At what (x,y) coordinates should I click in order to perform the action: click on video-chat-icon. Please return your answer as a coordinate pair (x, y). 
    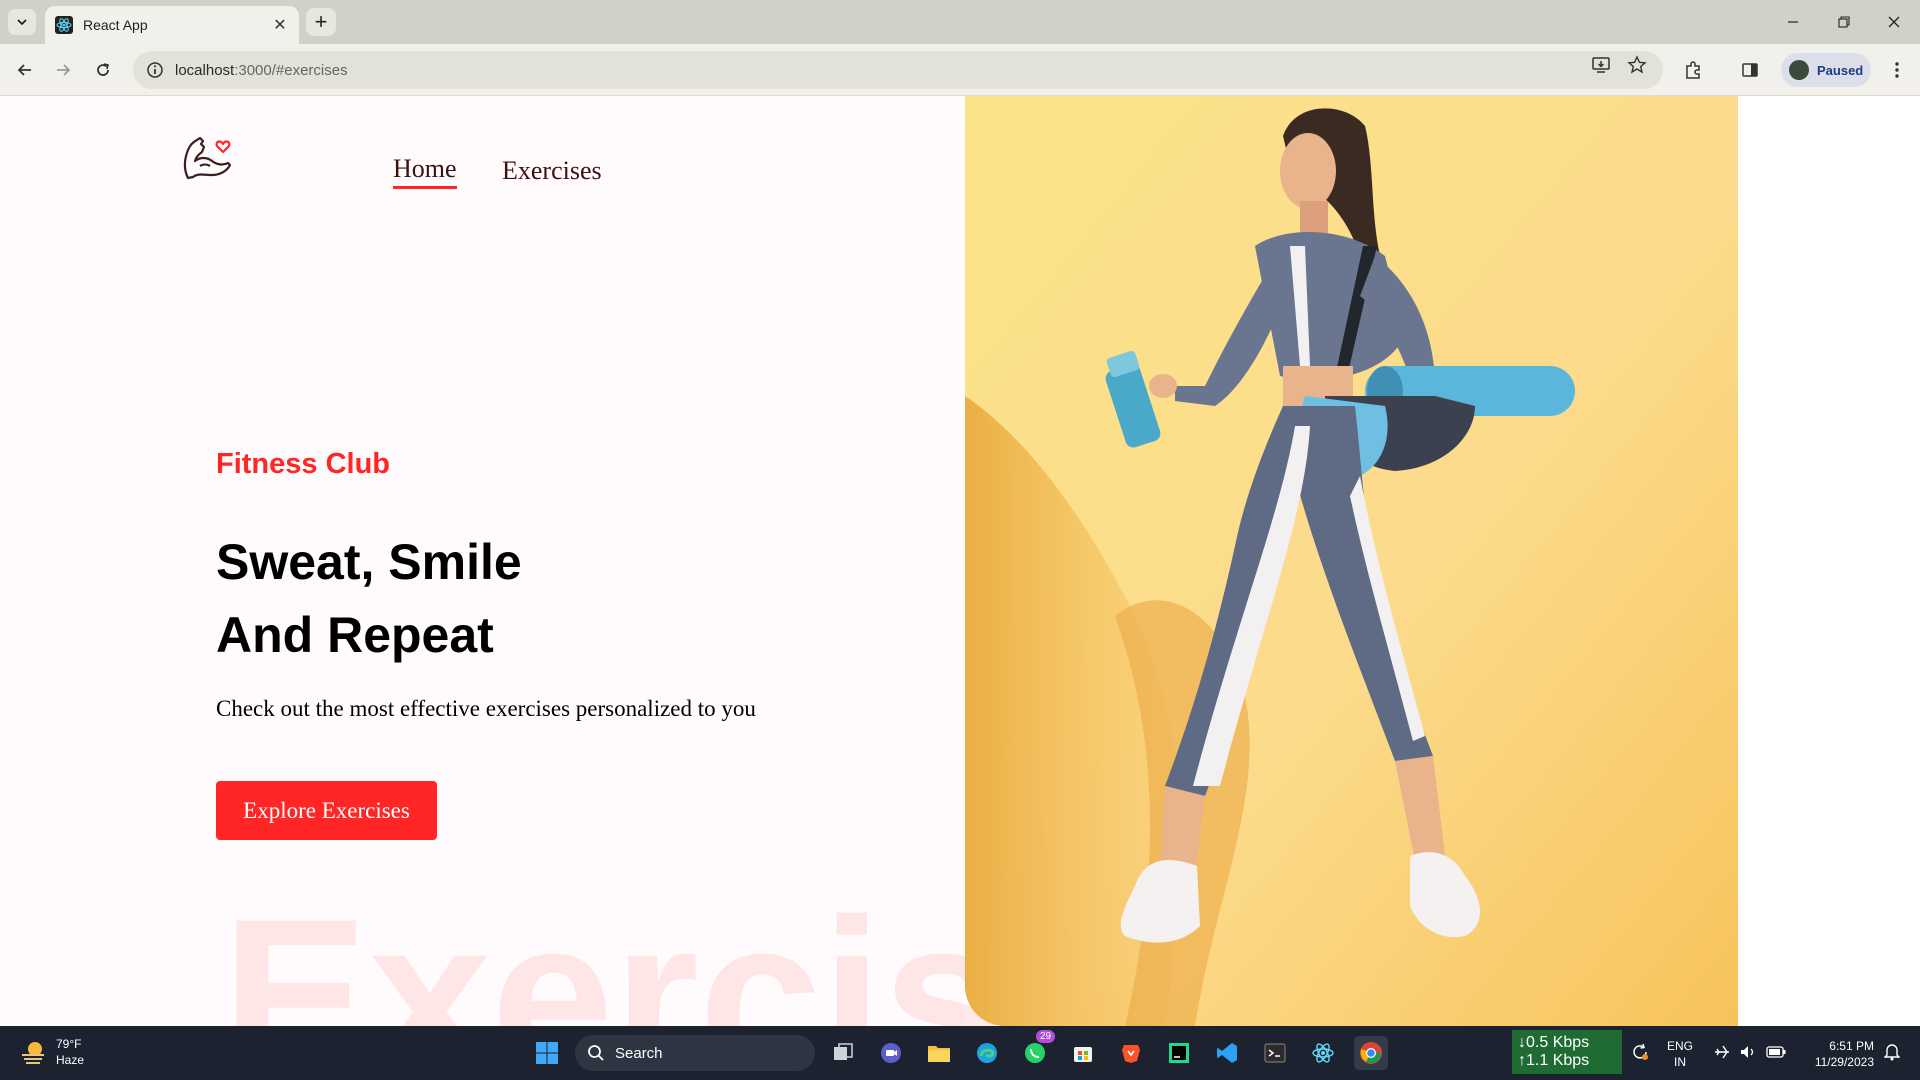
    Looking at the image, I should click on (891, 1053).